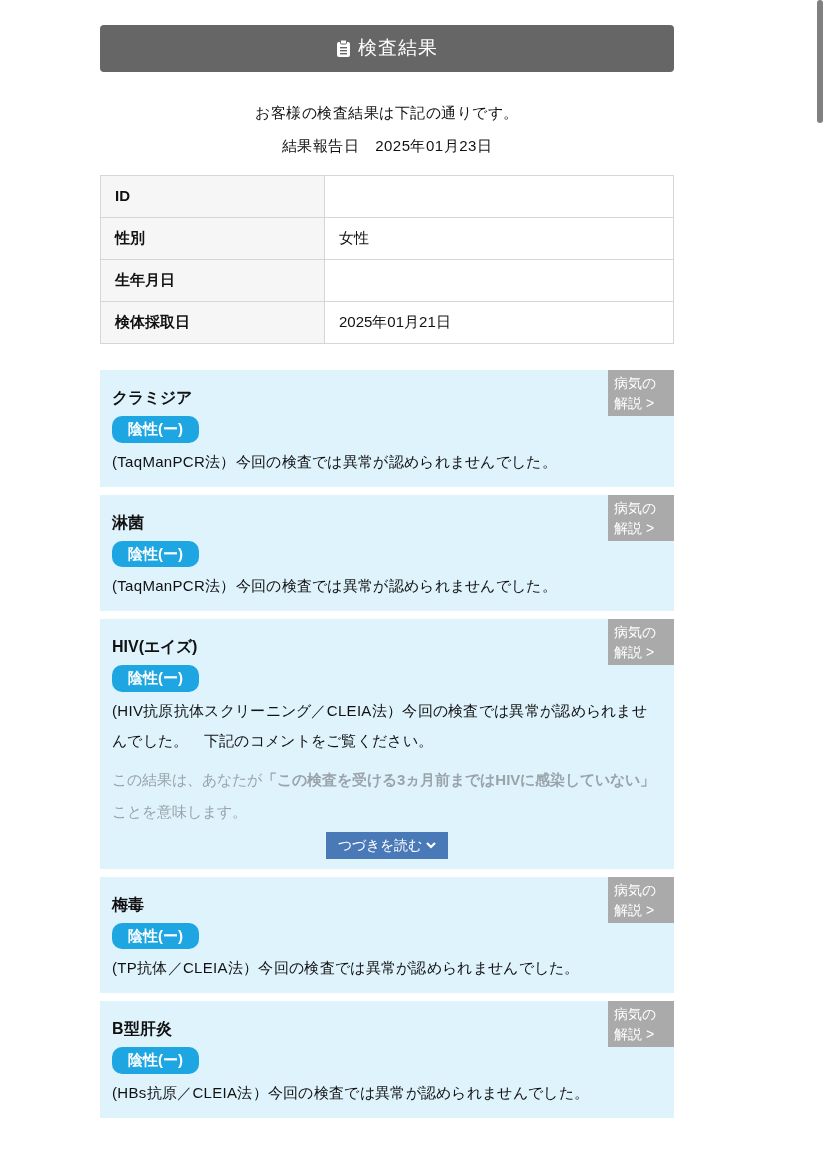  What do you see at coordinates (212, 196) in the screenshot?
I see `table-label: ID` at bounding box center [212, 196].